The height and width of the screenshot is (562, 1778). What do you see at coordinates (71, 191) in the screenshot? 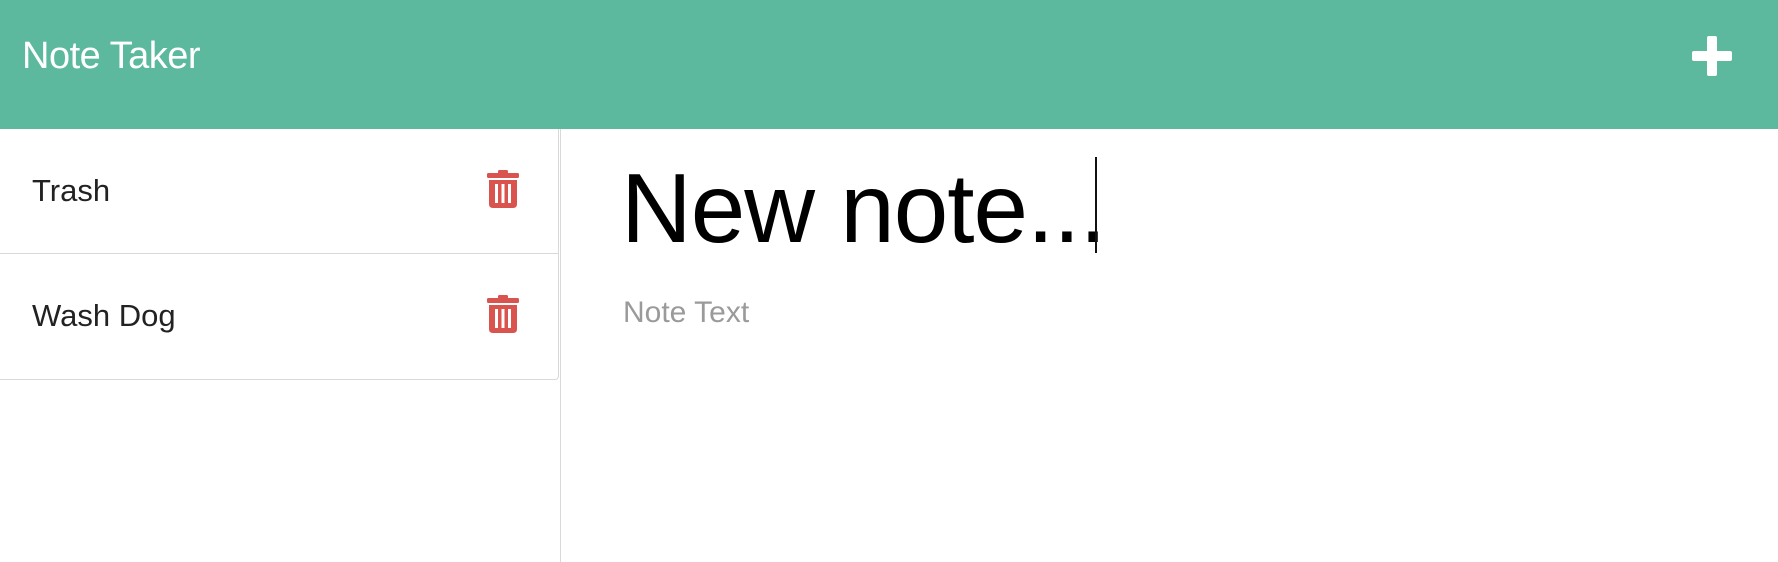
I see `note-item-title: Trash` at bounding box center [71, 191].